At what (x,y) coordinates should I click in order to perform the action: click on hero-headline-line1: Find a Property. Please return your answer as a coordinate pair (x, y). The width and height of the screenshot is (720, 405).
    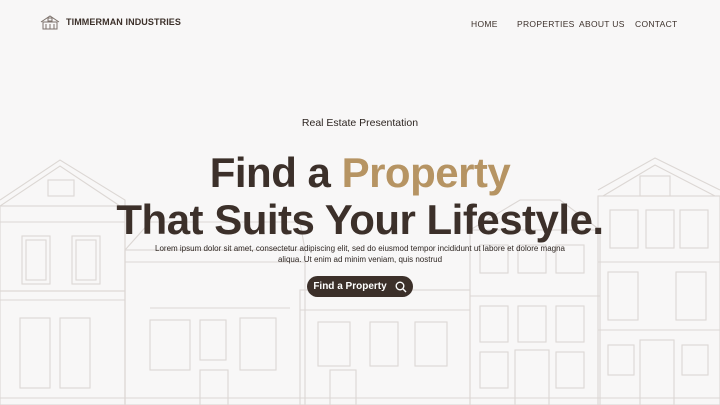
    Looking at the image, I should click on (360, 173).